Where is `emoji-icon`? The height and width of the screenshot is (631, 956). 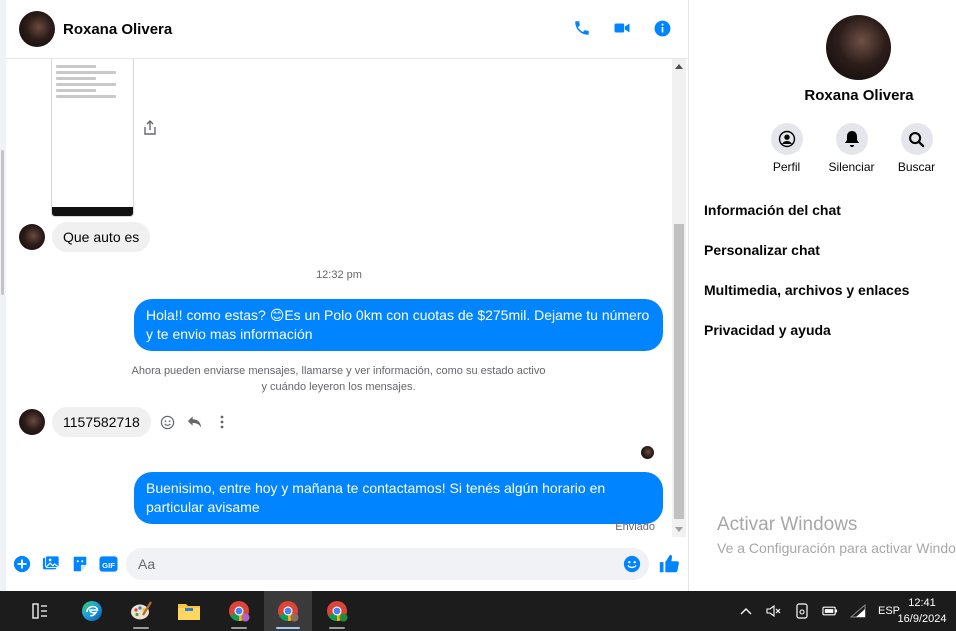 emoji-icon is located at coordinates (632, 564).